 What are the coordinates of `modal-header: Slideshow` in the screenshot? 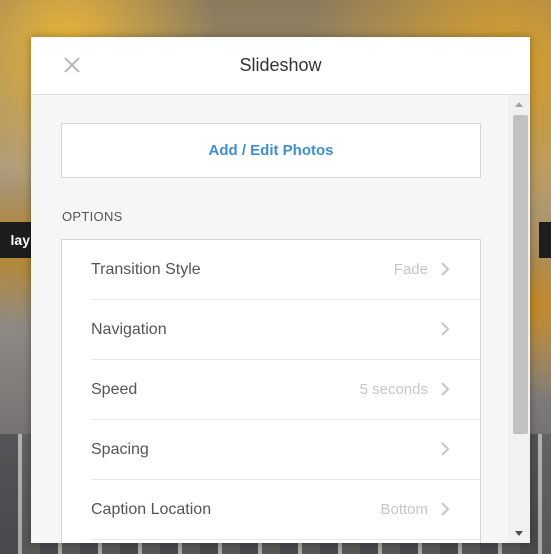 It's located at (280, 66).